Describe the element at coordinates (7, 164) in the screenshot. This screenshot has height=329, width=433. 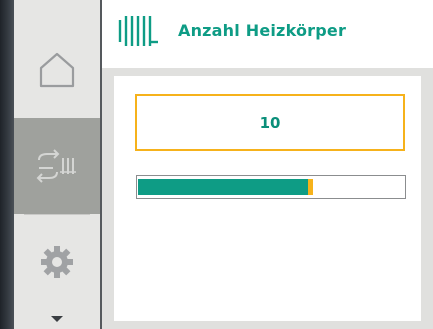
I see `device-bezel` at that location.